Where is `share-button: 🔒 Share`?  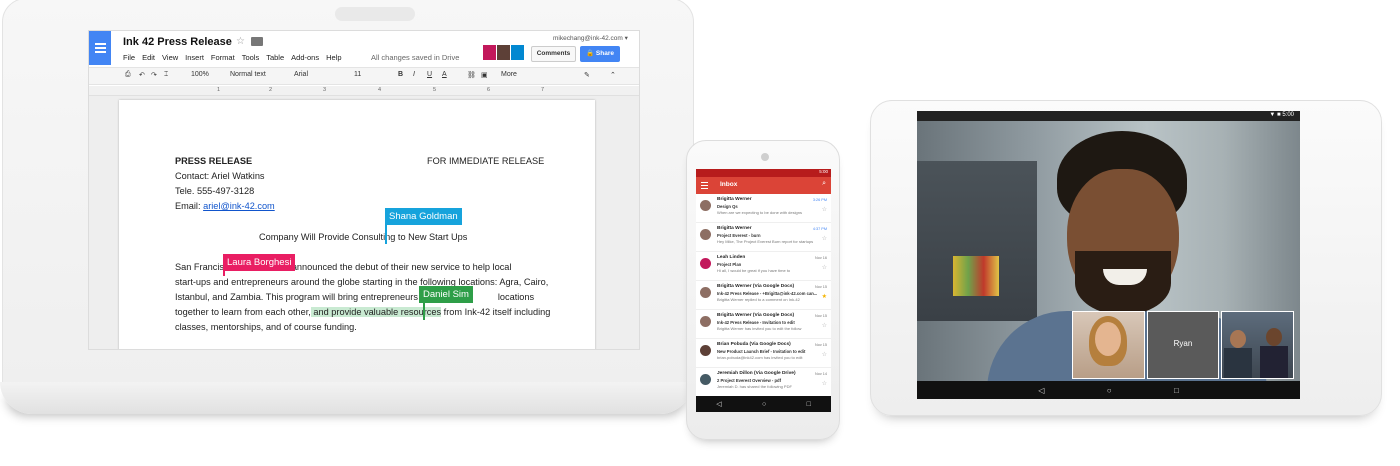 share-button: 🔒 Share is located at coordinates (600, 54).